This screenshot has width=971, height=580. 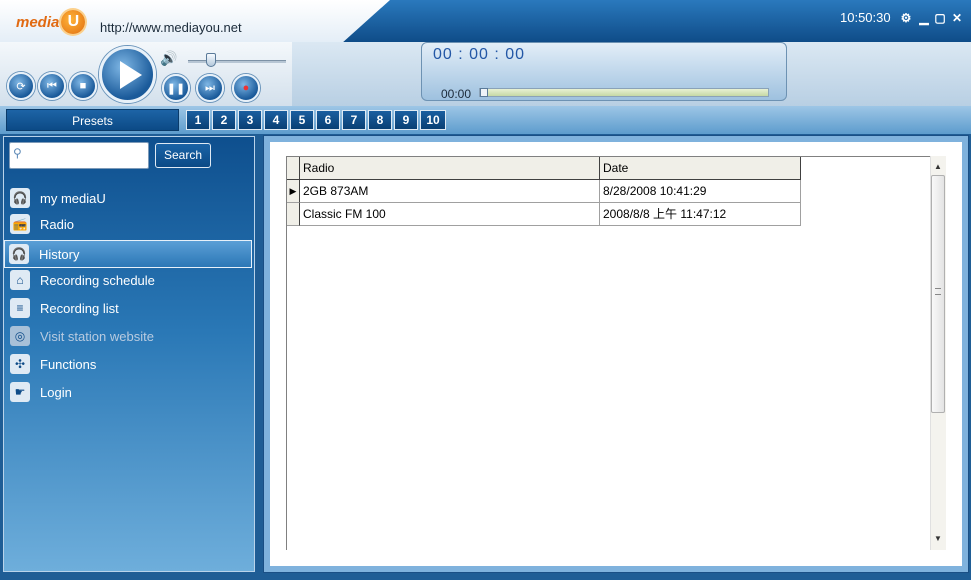 I want to click on previous-icon: ⏮, so click(x=52, y=85).